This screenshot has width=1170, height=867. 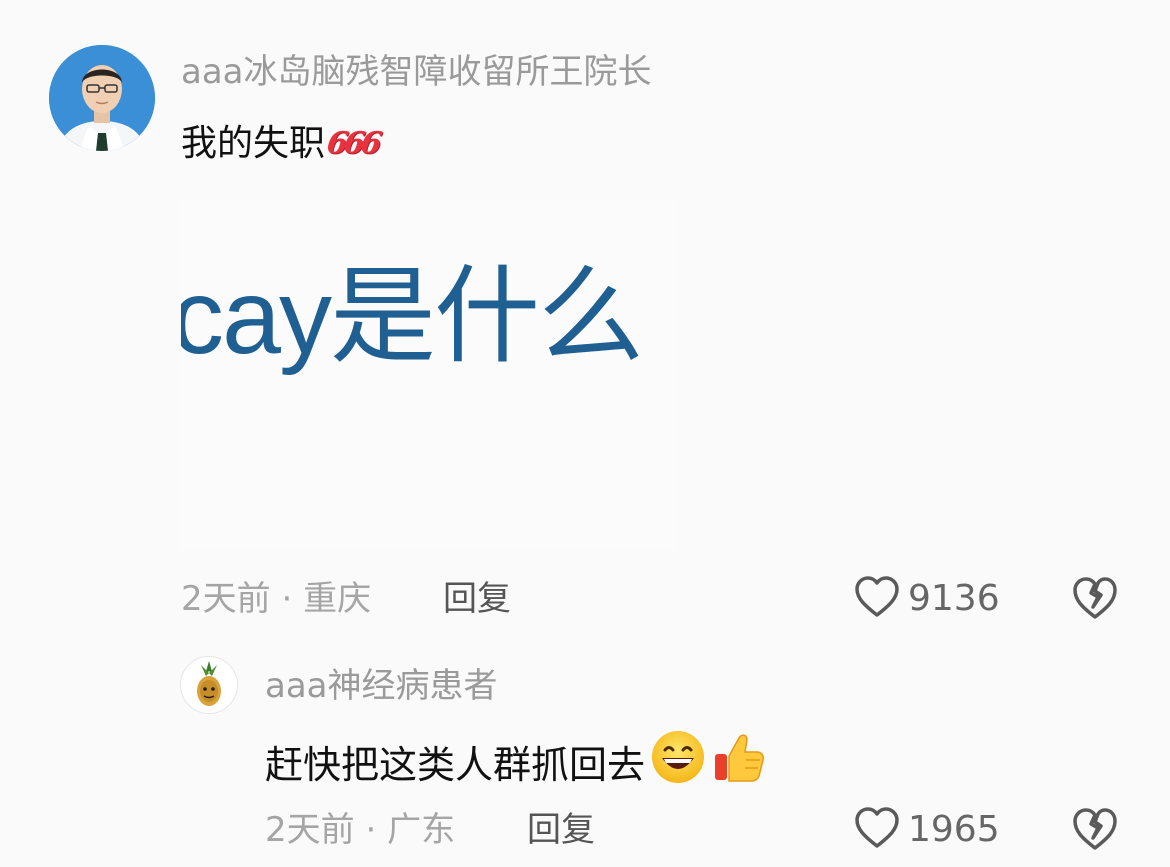 I want to click on username: aaa冰岛脑残智障收留所王院长, so click(x=416, y=72).